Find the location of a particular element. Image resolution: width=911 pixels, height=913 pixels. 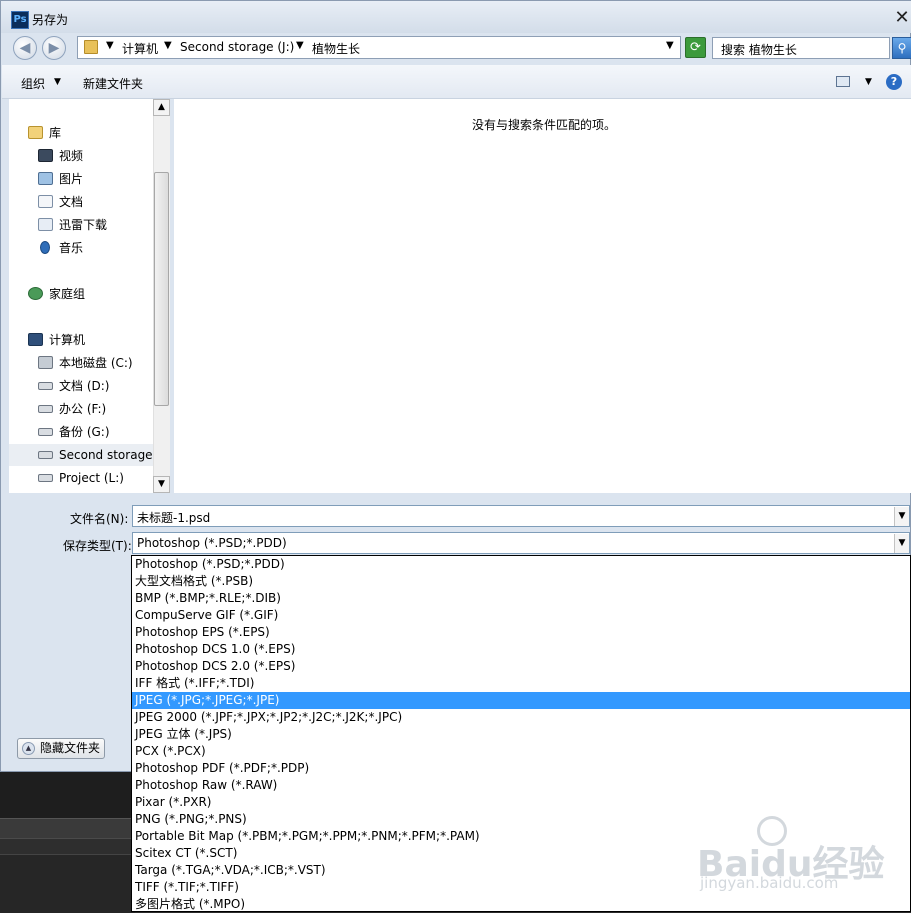

forward-arrow-icon: ▶ is located at coordinates (54, 48).